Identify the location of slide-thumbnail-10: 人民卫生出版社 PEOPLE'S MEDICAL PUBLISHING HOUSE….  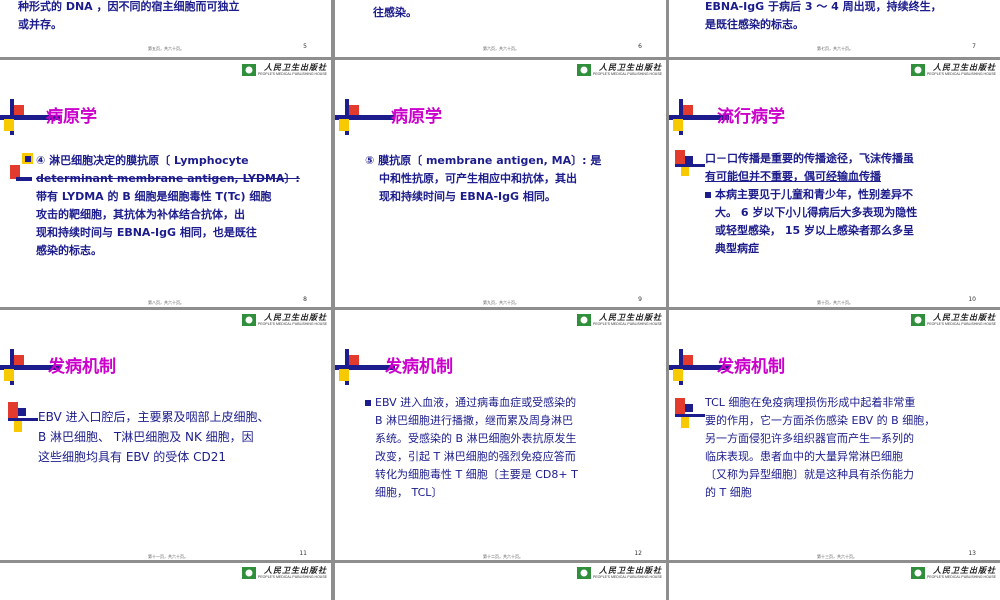
(834, 183).